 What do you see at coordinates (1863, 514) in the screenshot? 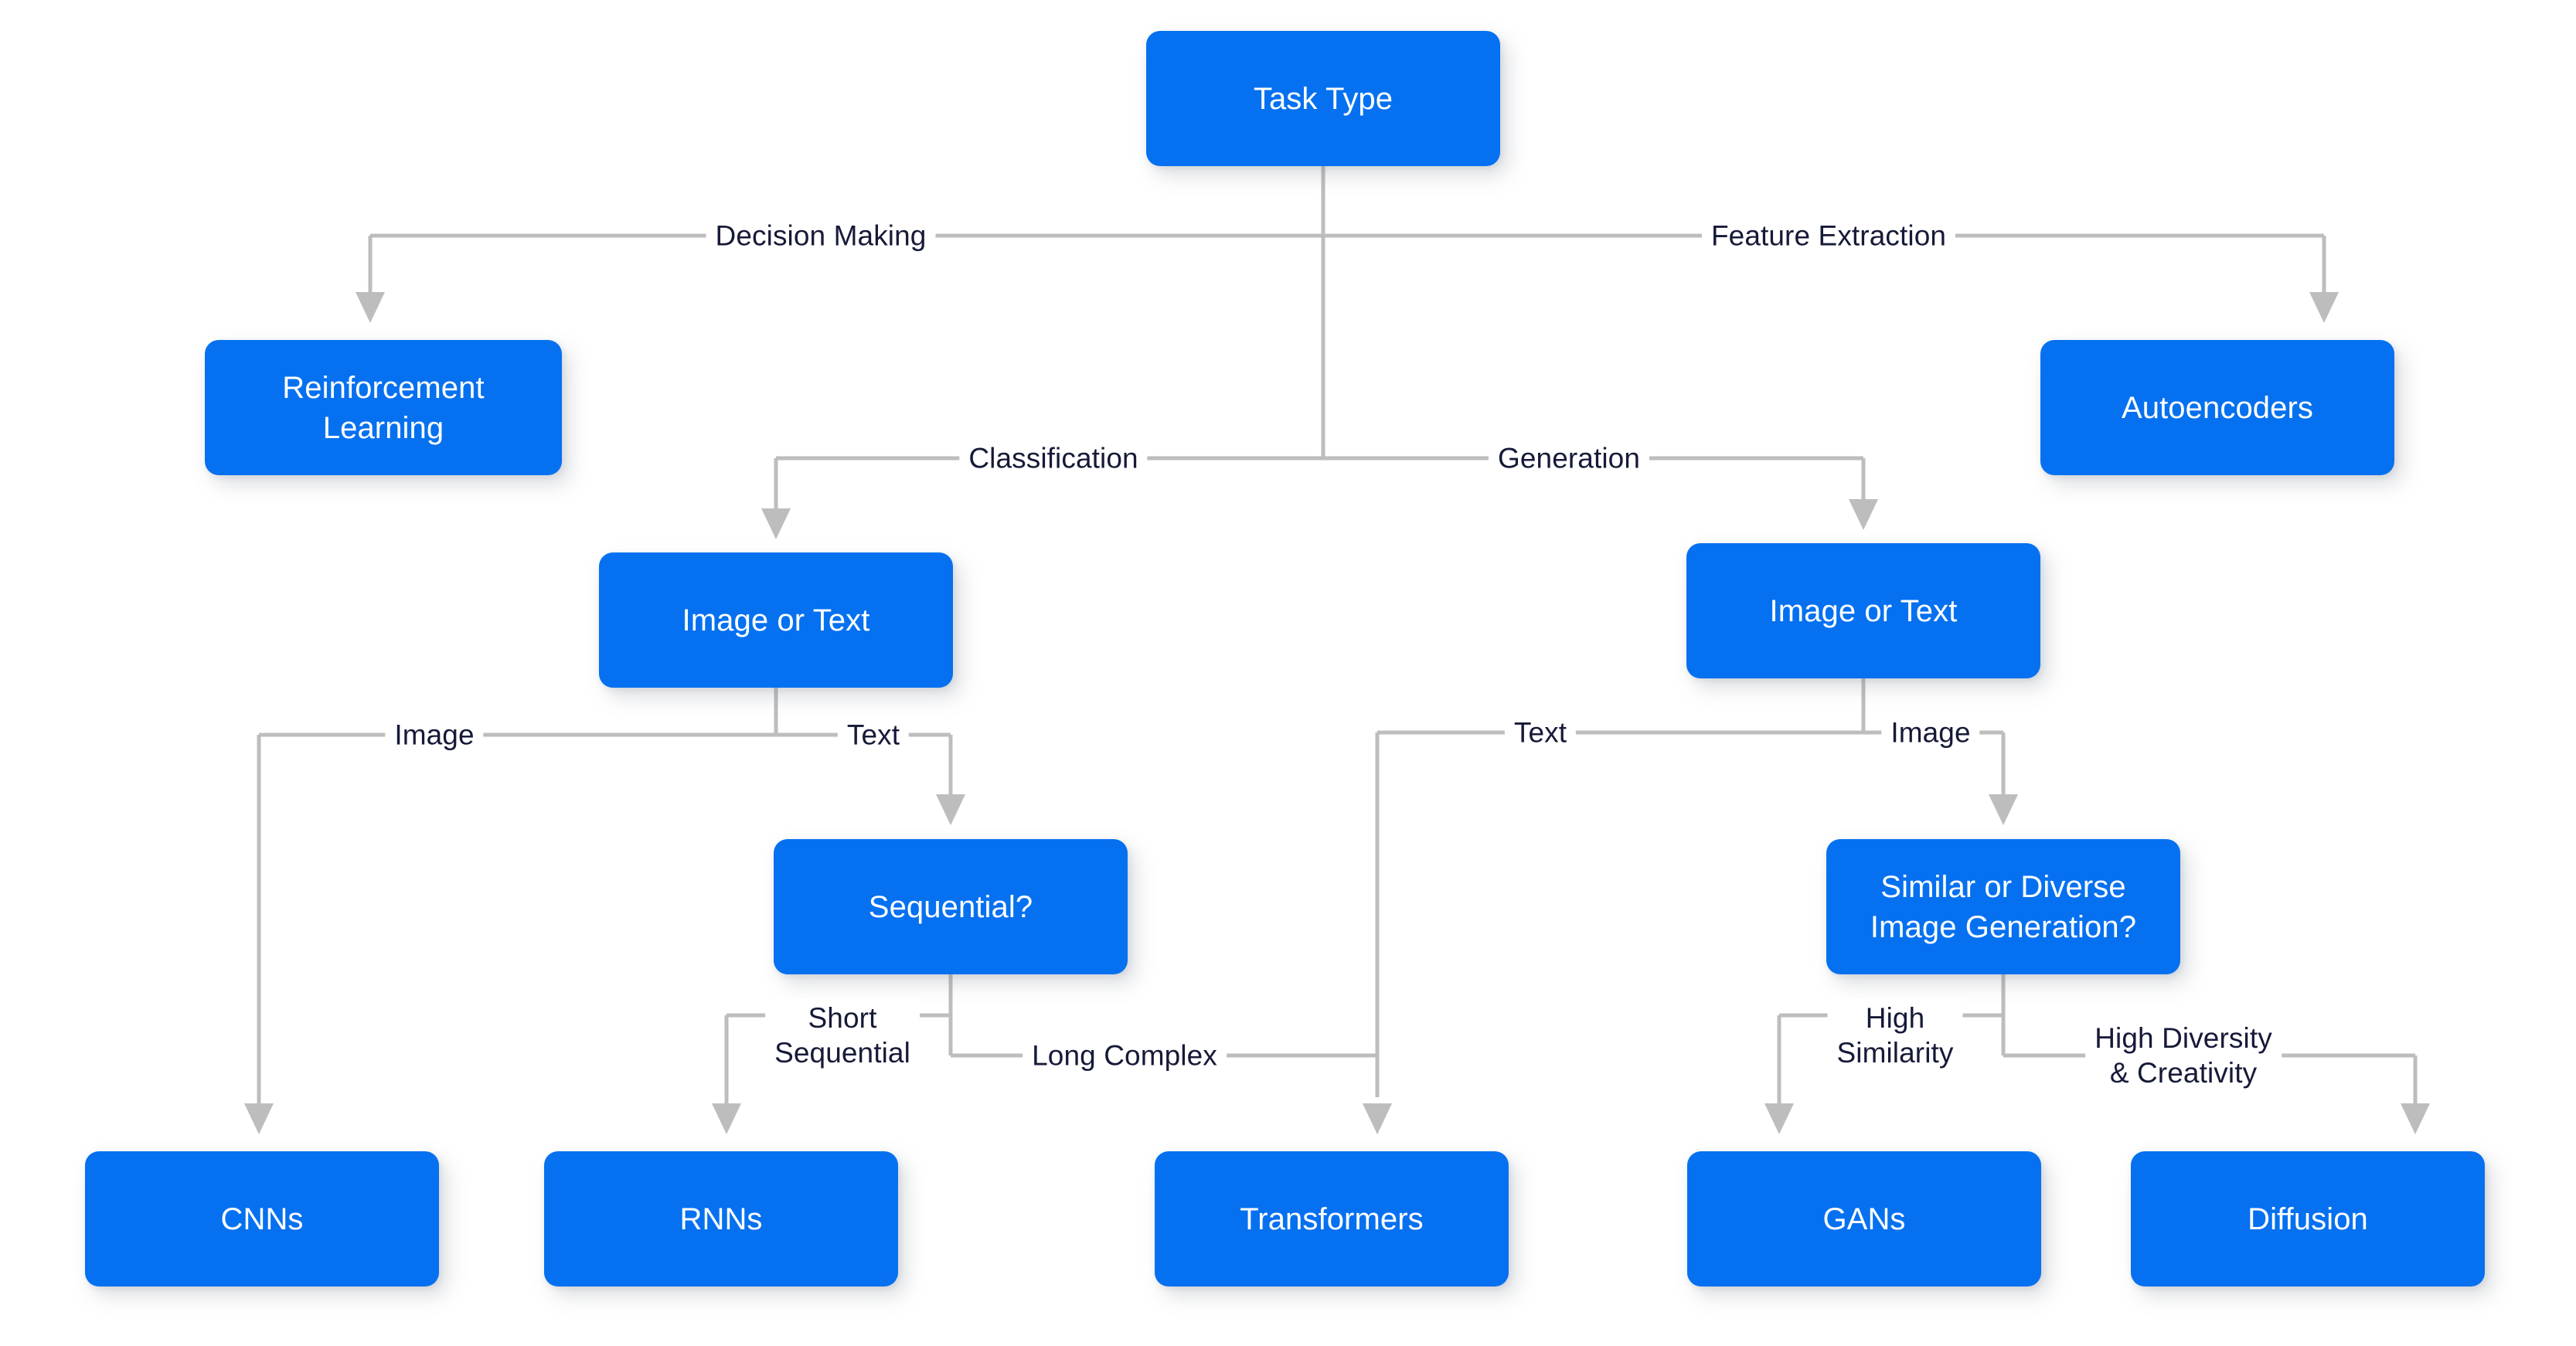
I see `arrow-to-generation-icon` at bounding box center [1863, 514].